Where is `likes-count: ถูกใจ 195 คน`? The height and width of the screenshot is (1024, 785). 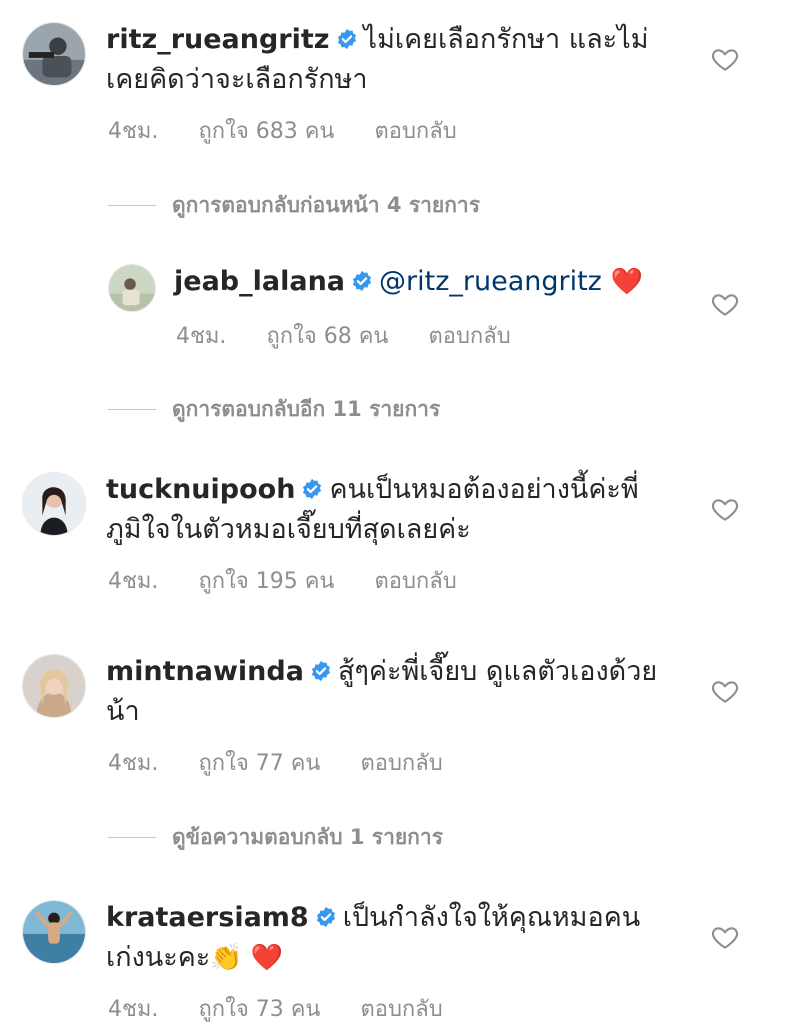
likes-count: ถูกใจ 195 คน is located at coordinates (266, 581).